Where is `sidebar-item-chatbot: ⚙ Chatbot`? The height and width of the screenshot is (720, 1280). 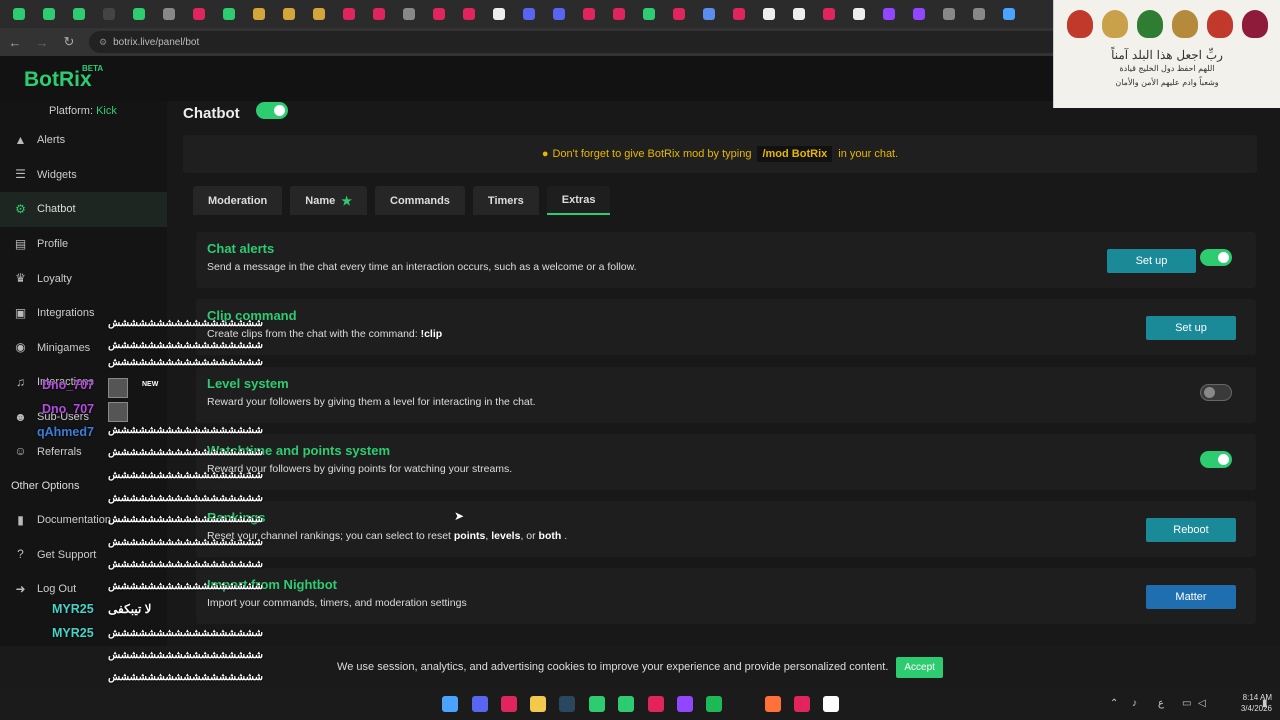 sidebar-item-chatbot: ⚙ Chatbot is located at coordinates (83, 209).